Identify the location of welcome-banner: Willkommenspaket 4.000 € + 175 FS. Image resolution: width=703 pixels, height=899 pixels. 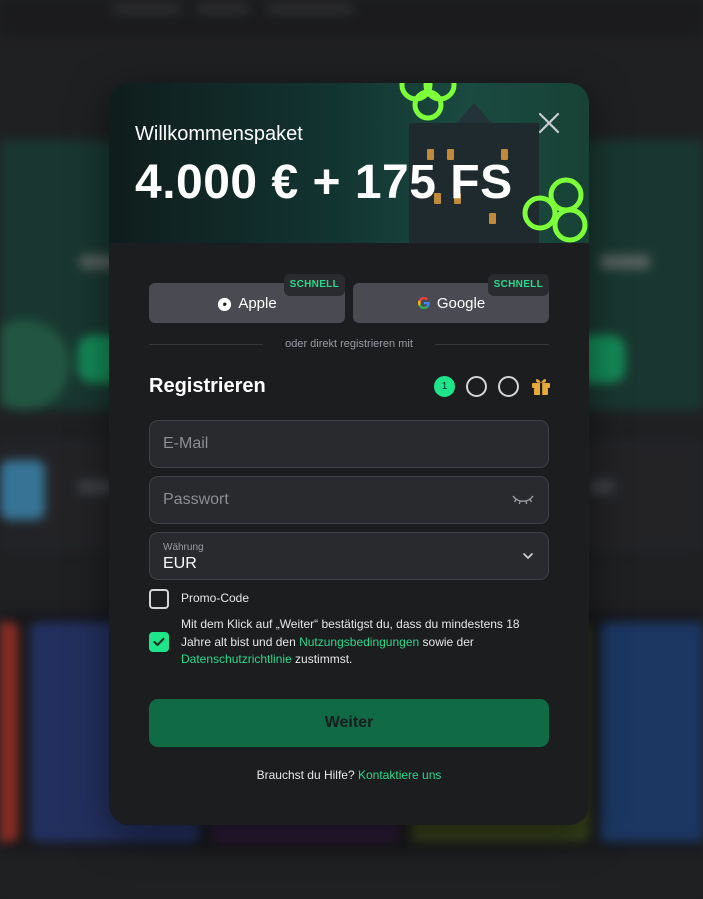
(349, 163).